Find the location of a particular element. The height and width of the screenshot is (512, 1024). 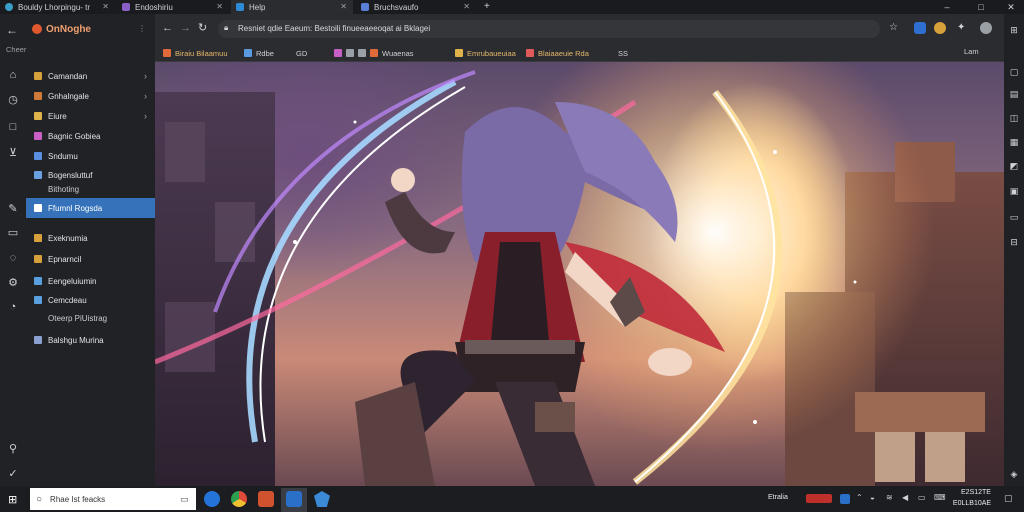

sidebar-item: Bogensluttuf is located at coordinates (90, 175).